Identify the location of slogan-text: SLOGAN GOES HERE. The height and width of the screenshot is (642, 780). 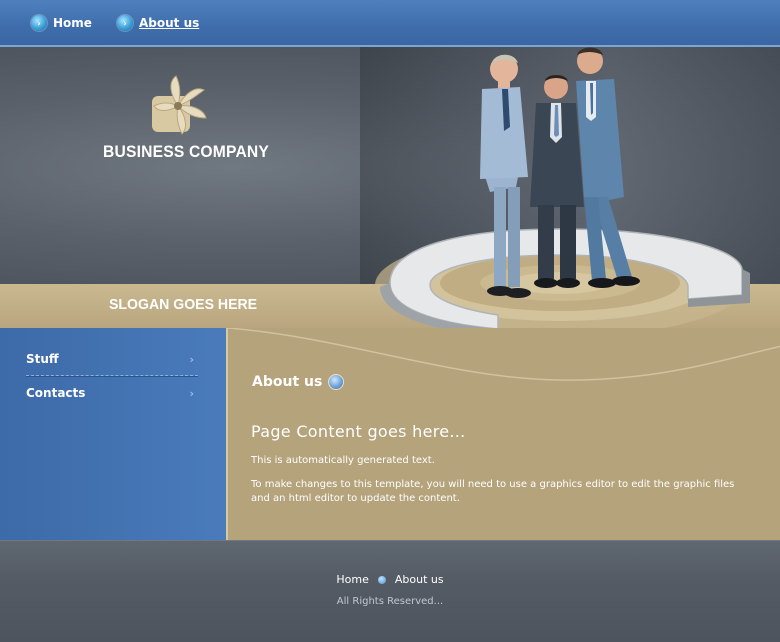
(183, 304).